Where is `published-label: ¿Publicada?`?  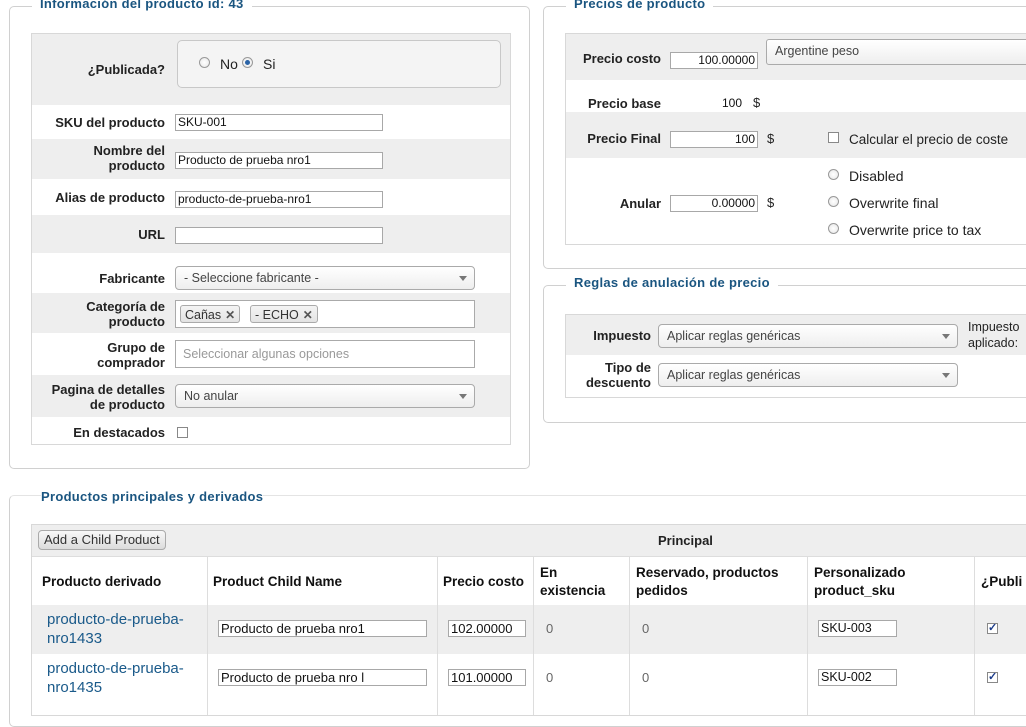
published-label: ¿Publicada? is located at coordinates (126, 69).